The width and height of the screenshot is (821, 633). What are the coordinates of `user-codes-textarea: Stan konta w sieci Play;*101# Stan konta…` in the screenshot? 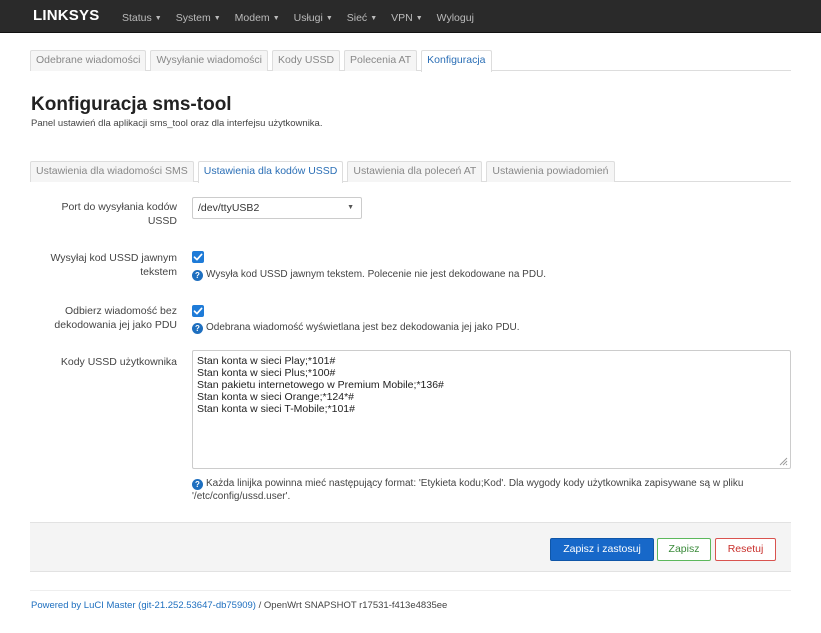 It's located at (491, 409).